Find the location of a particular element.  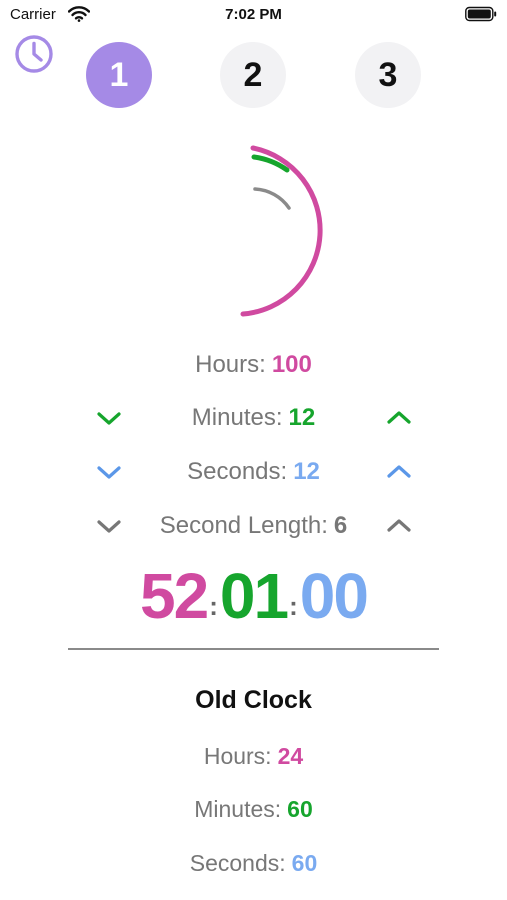

second-length-label: Second Length: is located at coordinates (243, 525).